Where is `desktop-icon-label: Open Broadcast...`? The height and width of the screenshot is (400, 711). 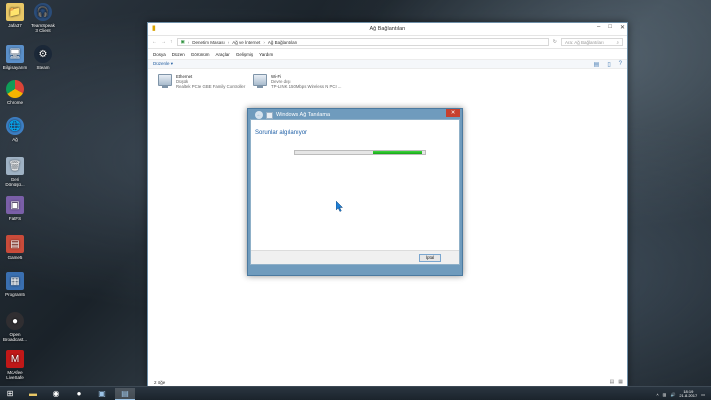 desktop-icon-label: Open Broadcast... is located at coordinates (14, 337).